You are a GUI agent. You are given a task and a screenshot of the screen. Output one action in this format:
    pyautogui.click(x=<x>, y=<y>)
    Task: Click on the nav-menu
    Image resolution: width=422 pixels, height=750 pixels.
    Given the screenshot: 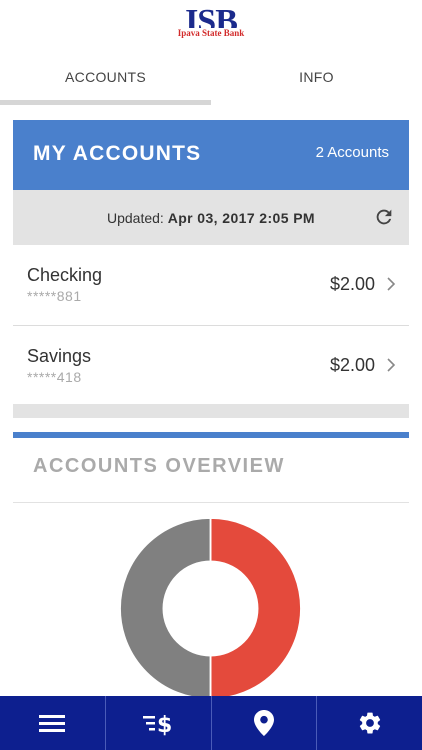 What is the action you would take?
    pyautogui.click(x=53, y=723)
    